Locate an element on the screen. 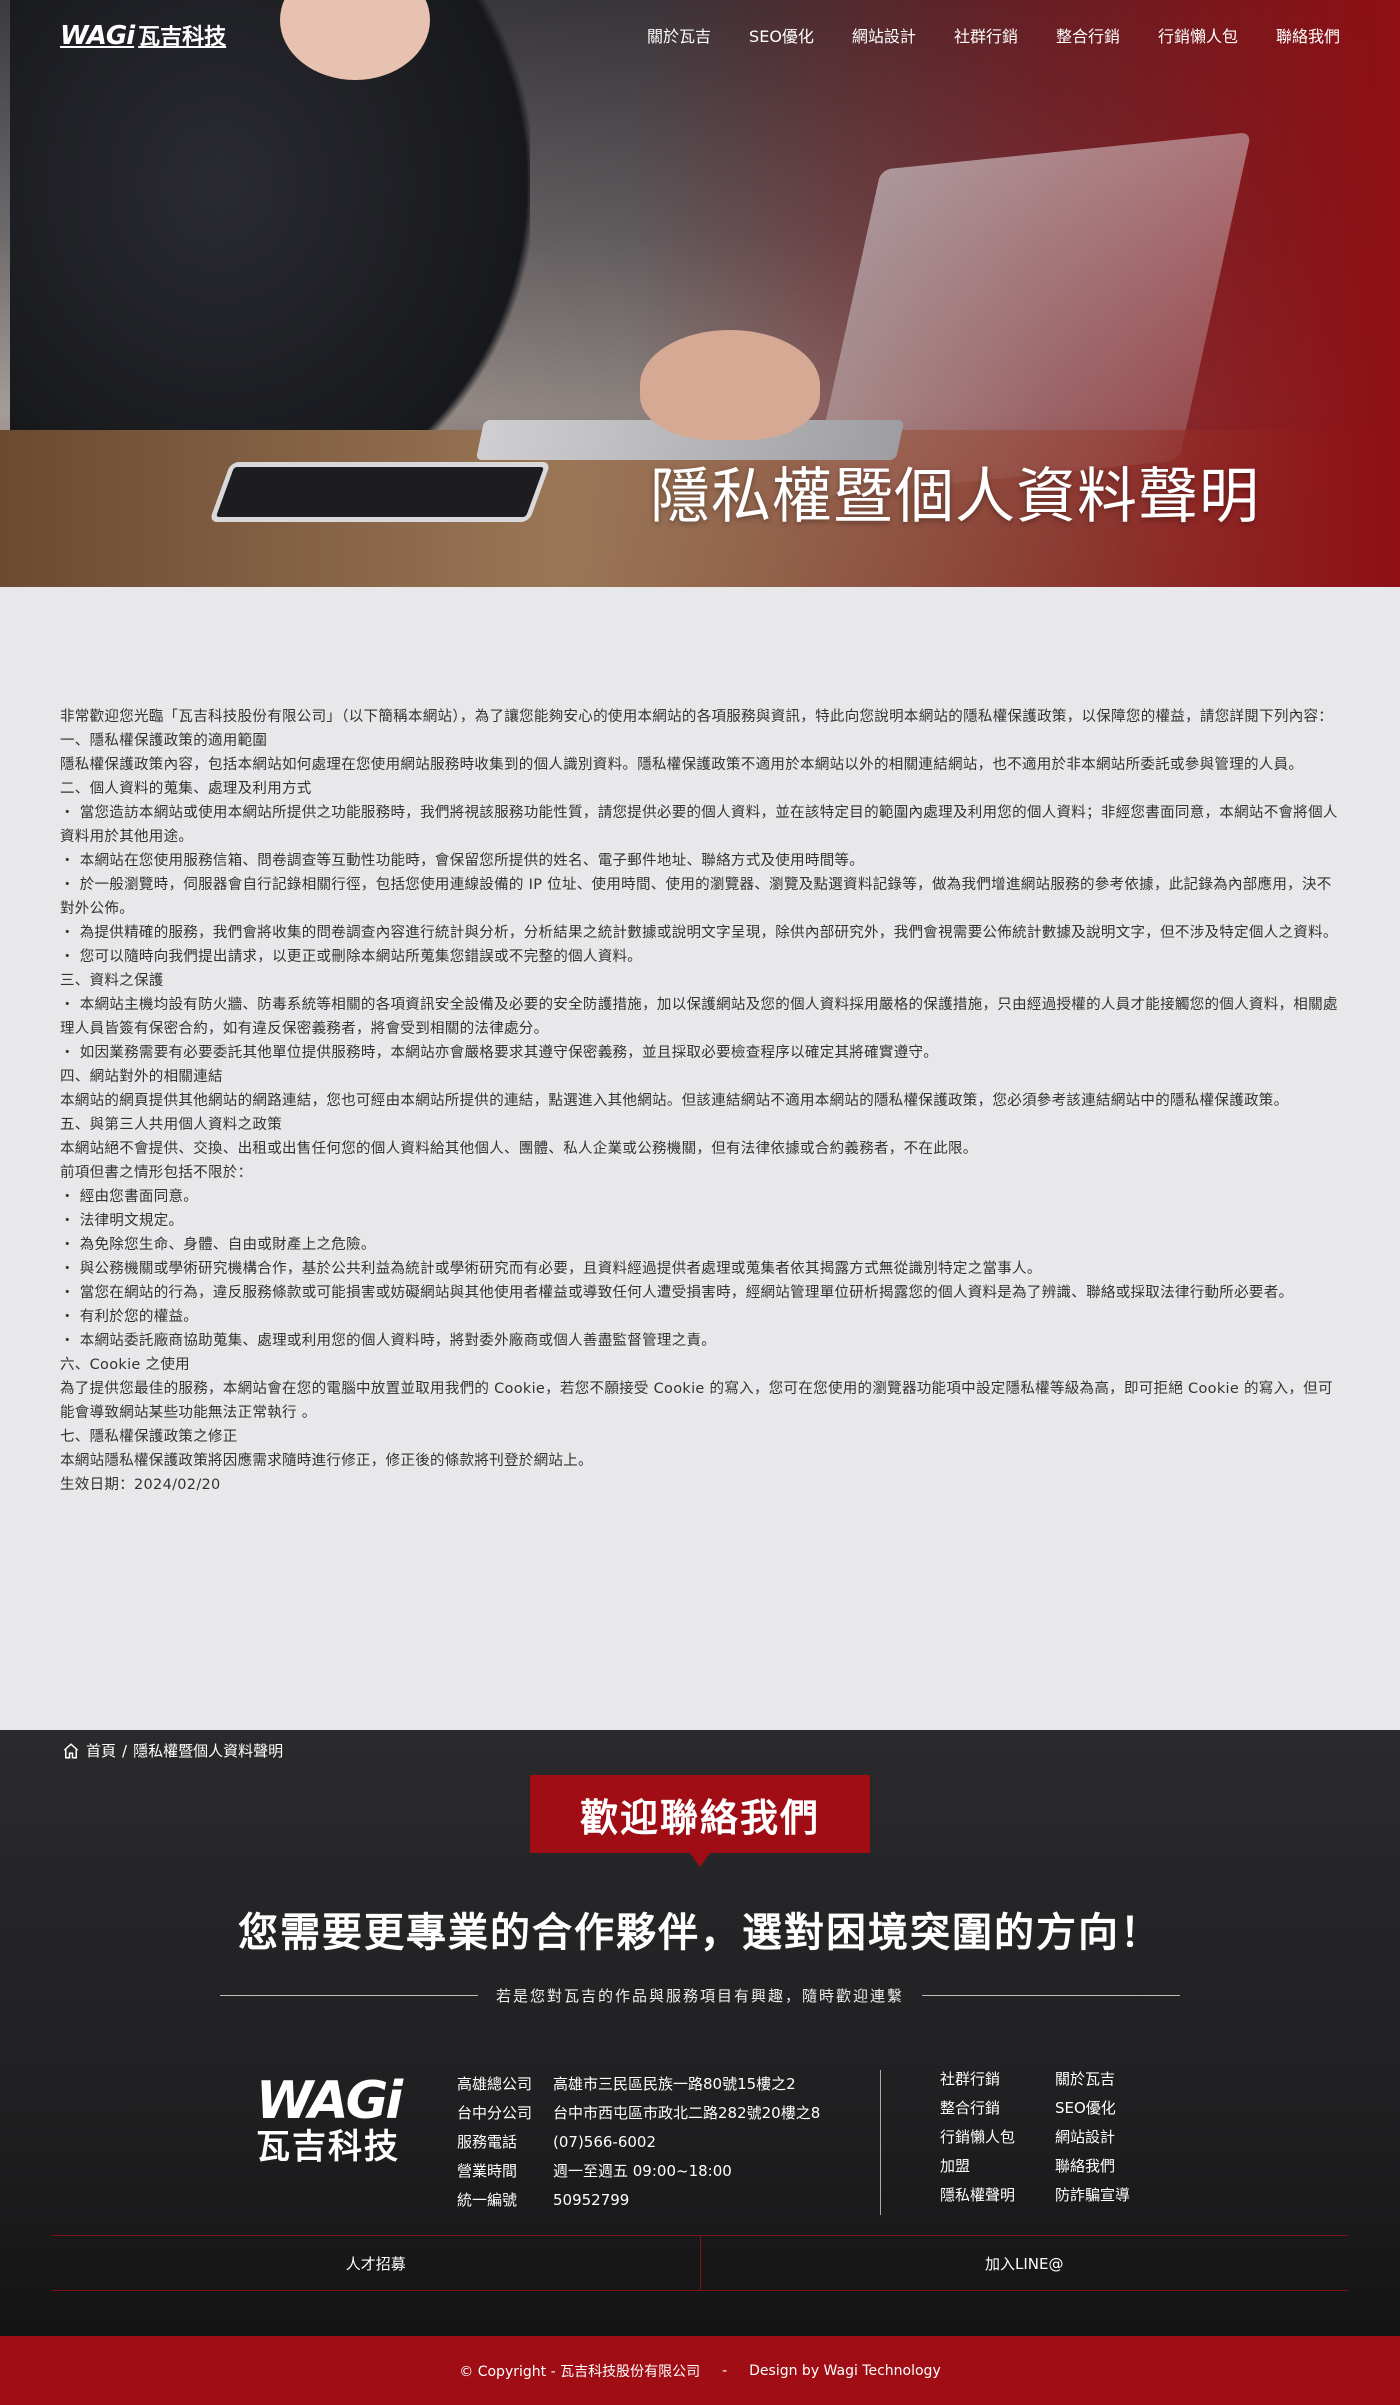  effective-date: 生效日期：2024/02/20 is located at coordinates (140, 1485).